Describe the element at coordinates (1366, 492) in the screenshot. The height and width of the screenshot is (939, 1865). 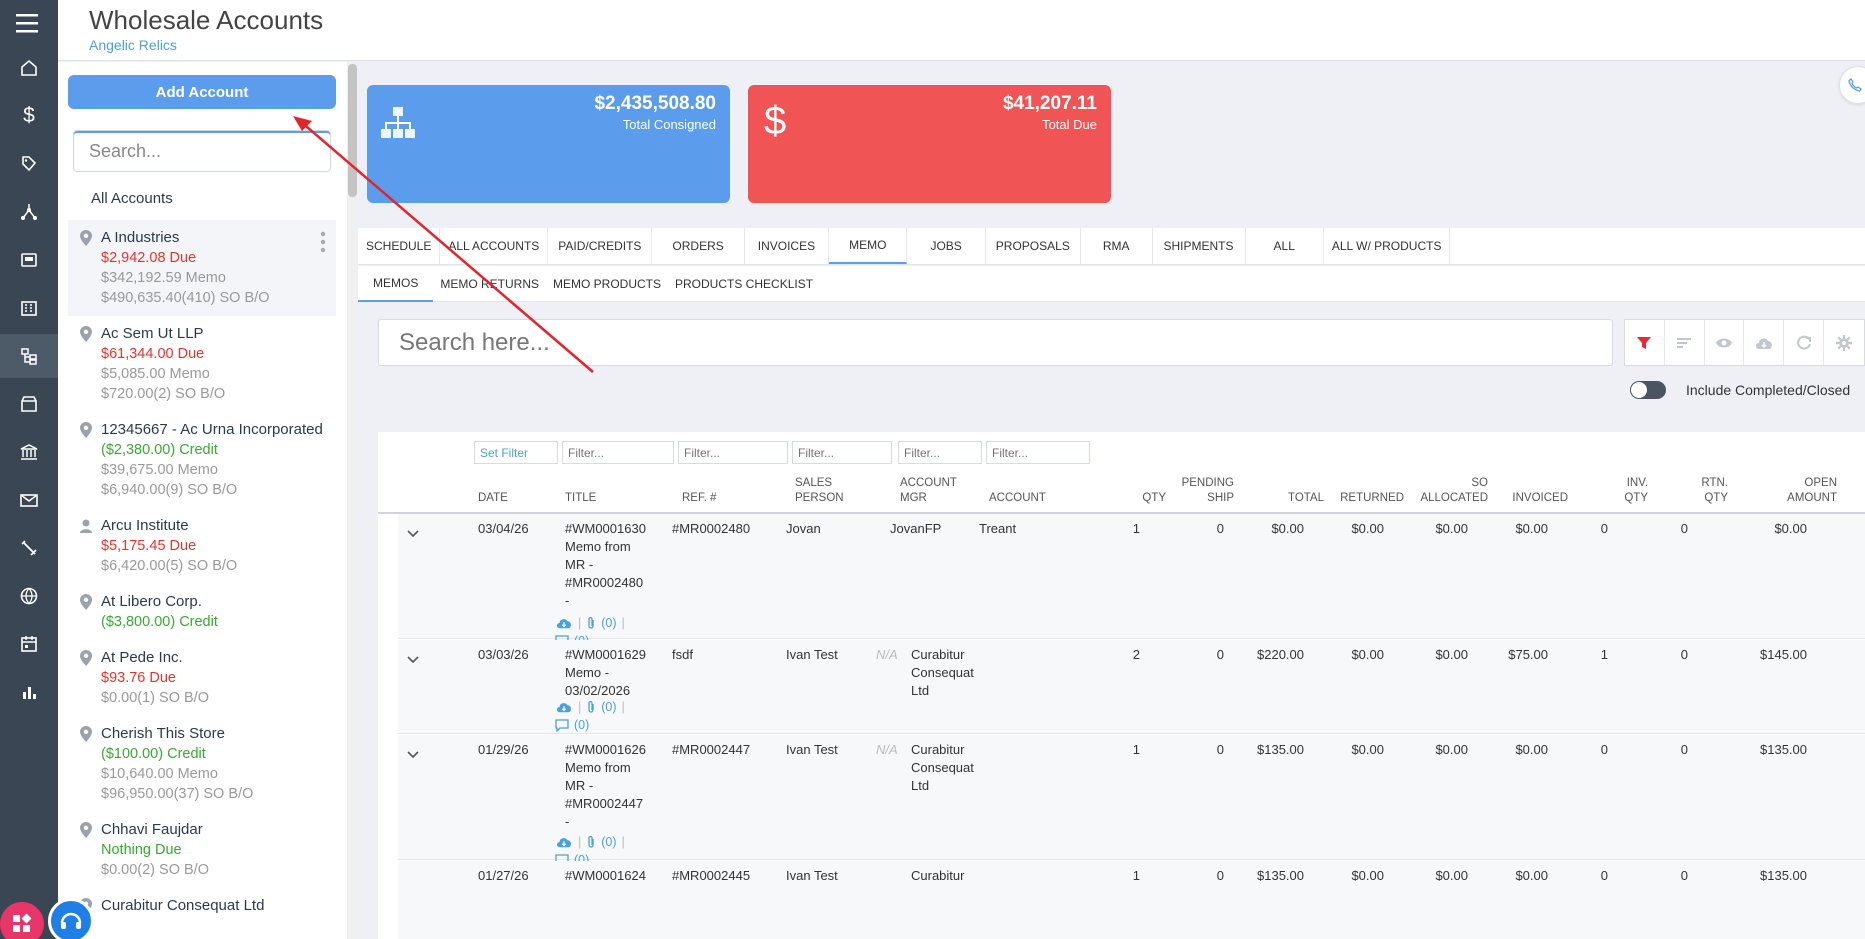
I see `col-returned: RETURNED` at that location.